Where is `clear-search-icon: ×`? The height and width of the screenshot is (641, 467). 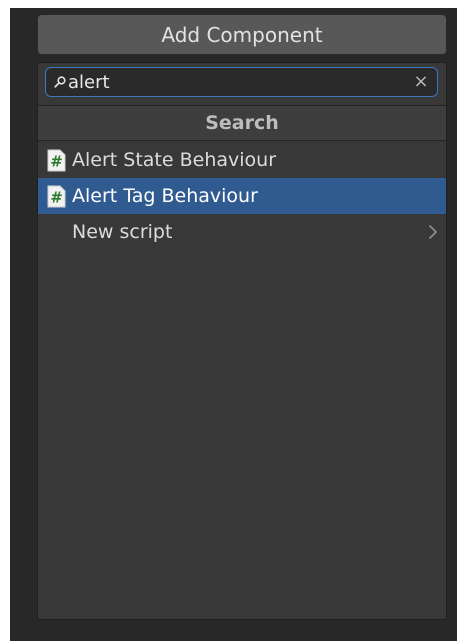
clear-search-icon: × is located at coordinates (421, 82).